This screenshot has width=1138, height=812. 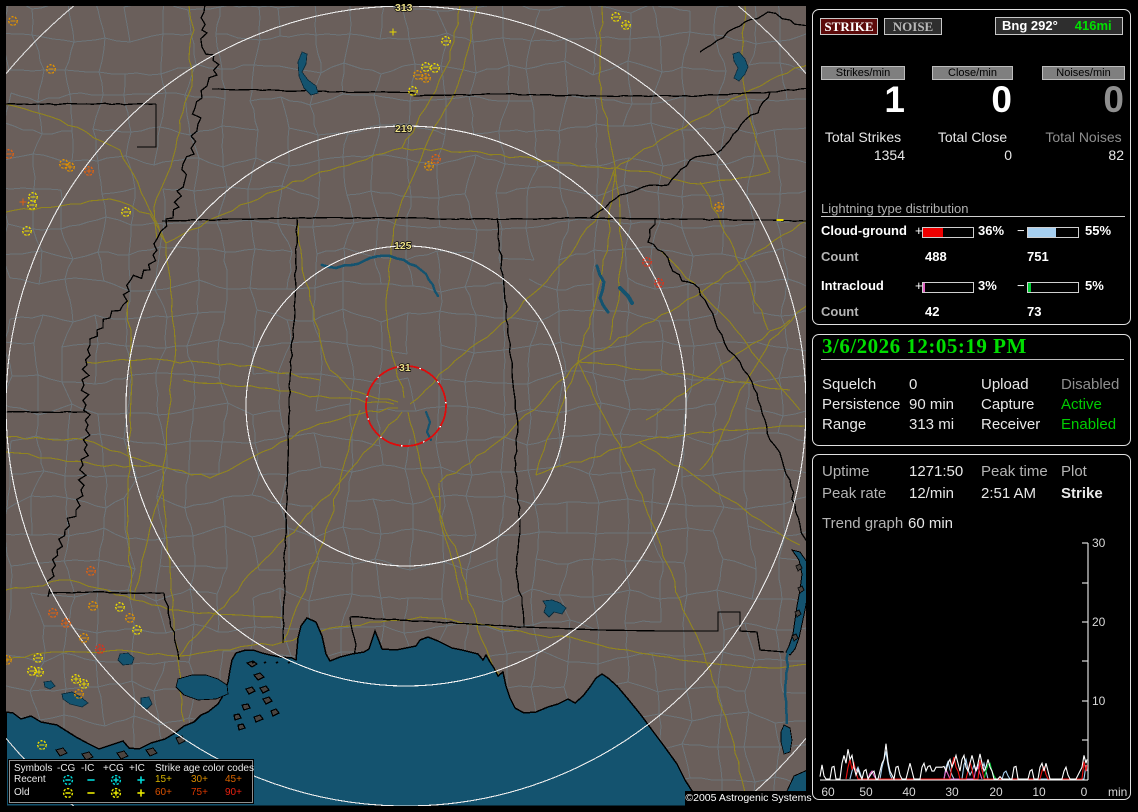 What do you see at coordinates (404, 8) in the screenshot?
I see `svg-text: 313` at bounding box center [404, 8].